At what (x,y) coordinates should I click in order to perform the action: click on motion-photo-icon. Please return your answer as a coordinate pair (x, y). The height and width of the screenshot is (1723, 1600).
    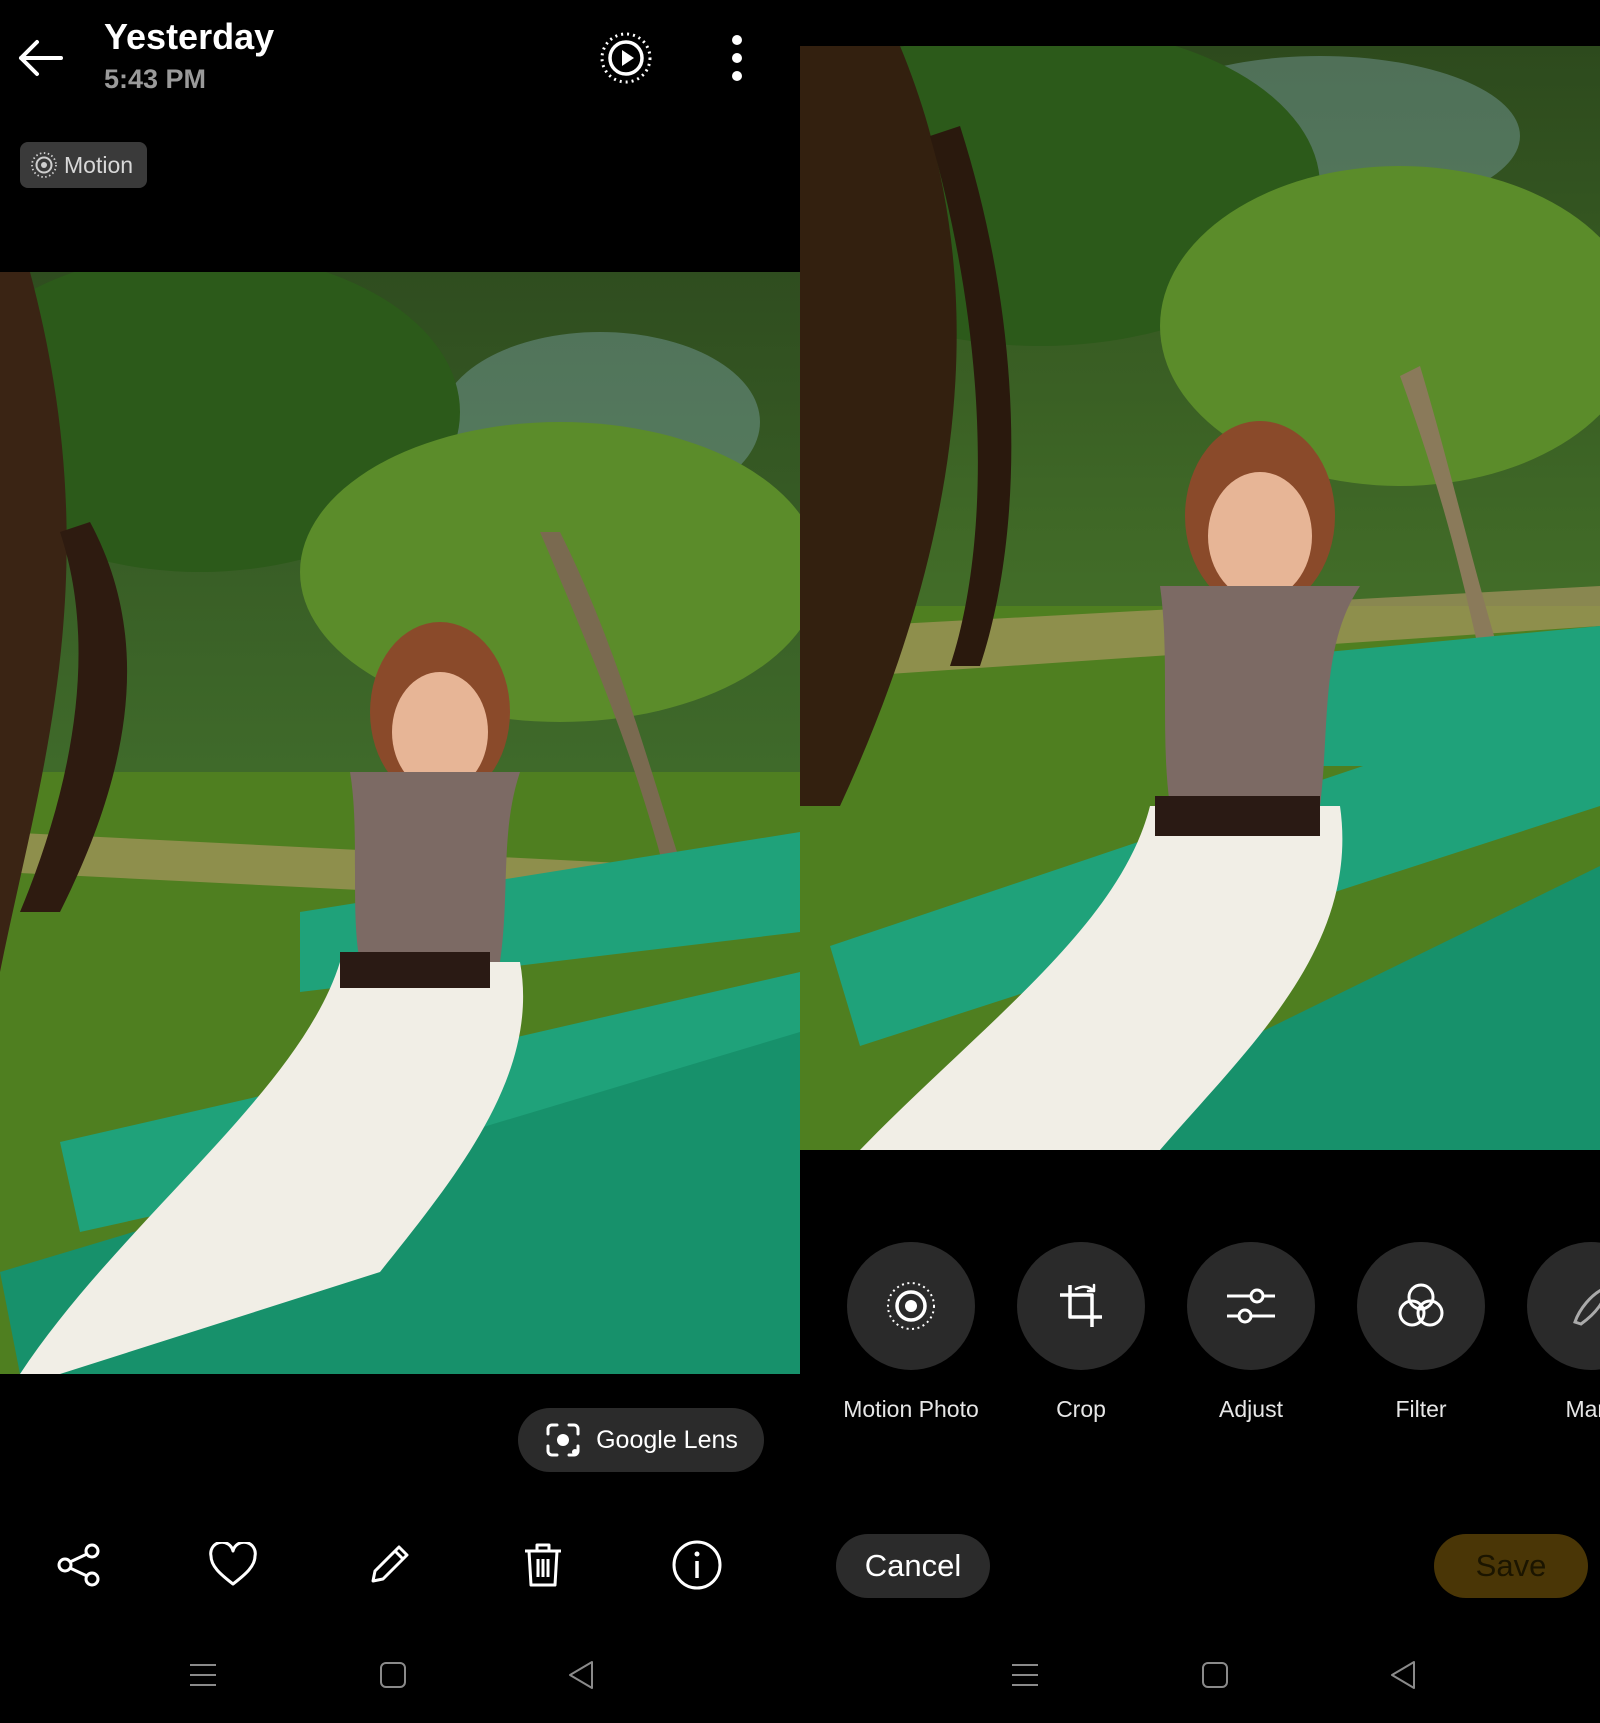
    Looking at the image, I should click on (911, 1306).